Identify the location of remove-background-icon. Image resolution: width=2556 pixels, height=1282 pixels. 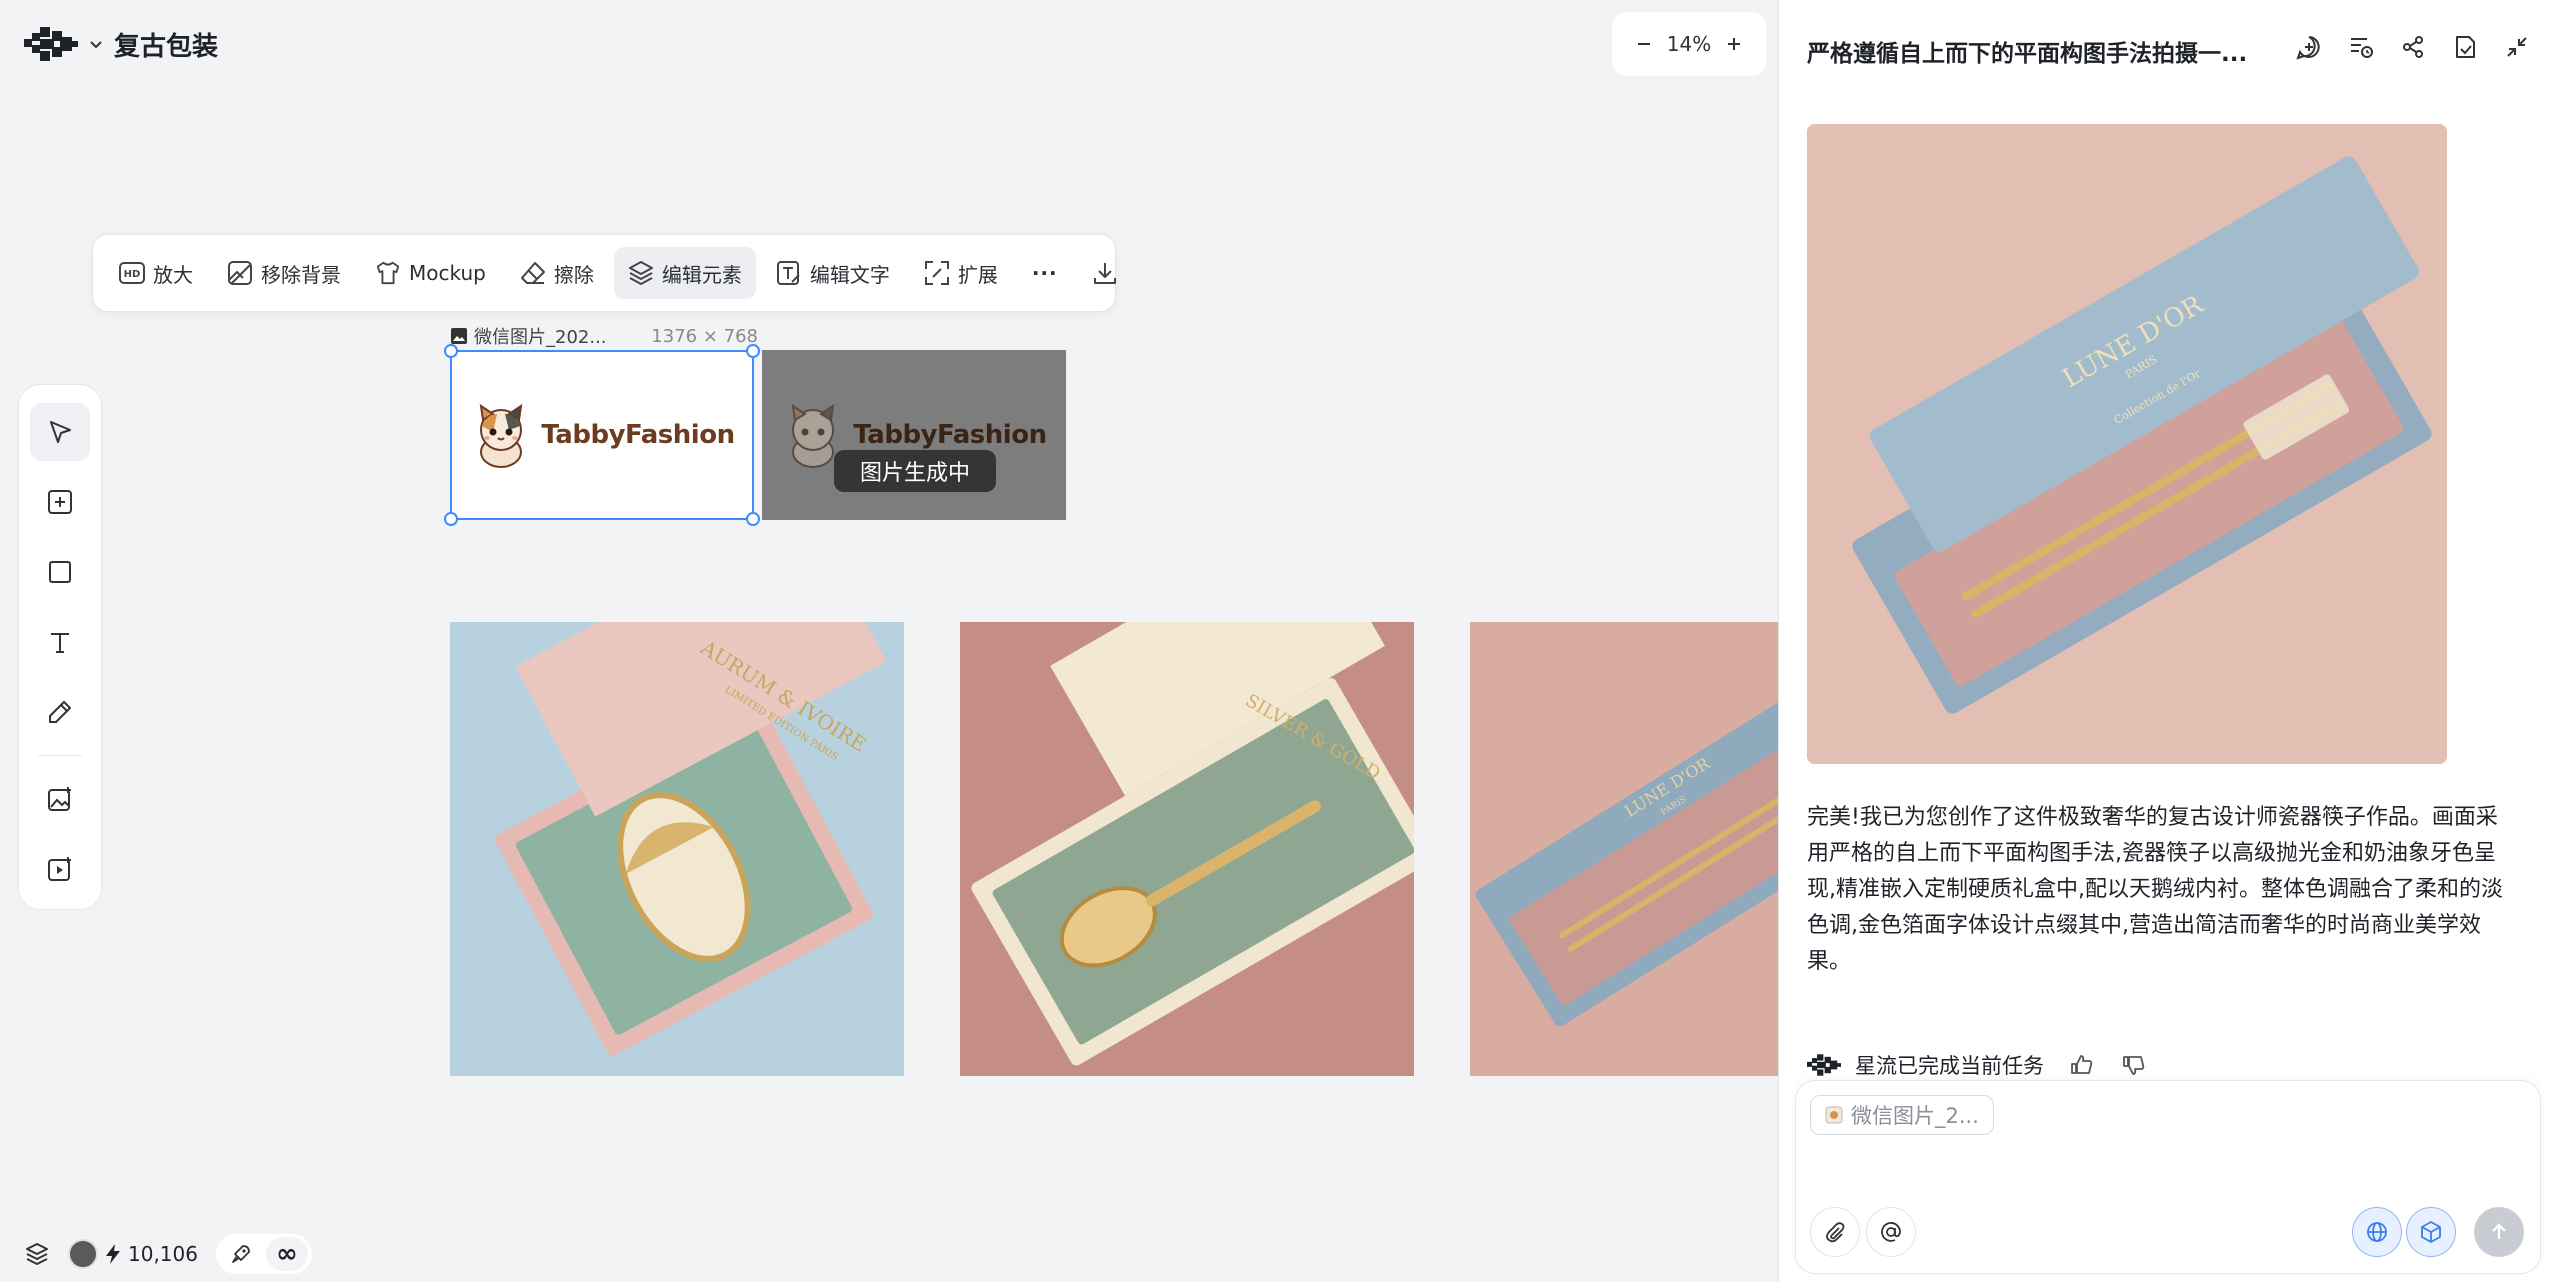
(240, 273).